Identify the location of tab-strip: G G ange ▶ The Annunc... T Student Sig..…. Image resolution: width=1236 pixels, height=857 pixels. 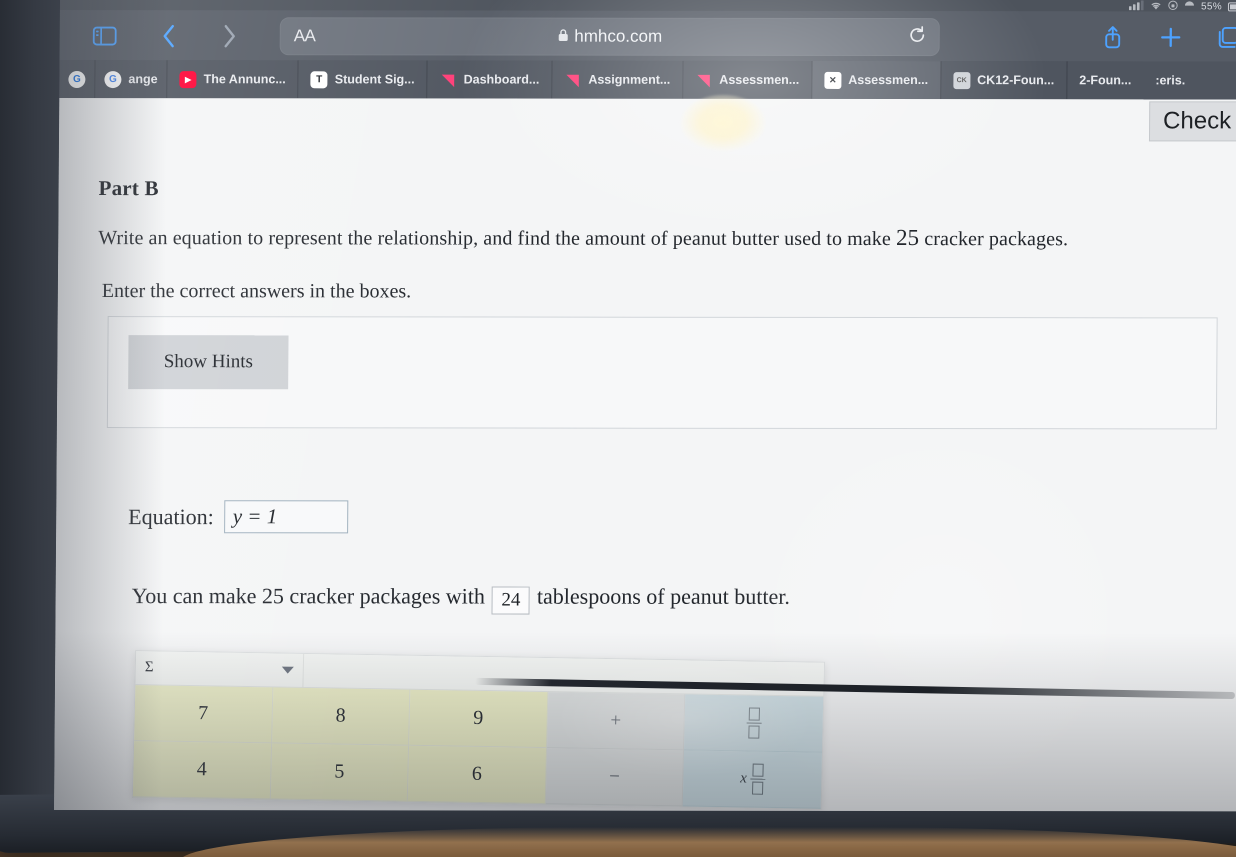
(647, 79).